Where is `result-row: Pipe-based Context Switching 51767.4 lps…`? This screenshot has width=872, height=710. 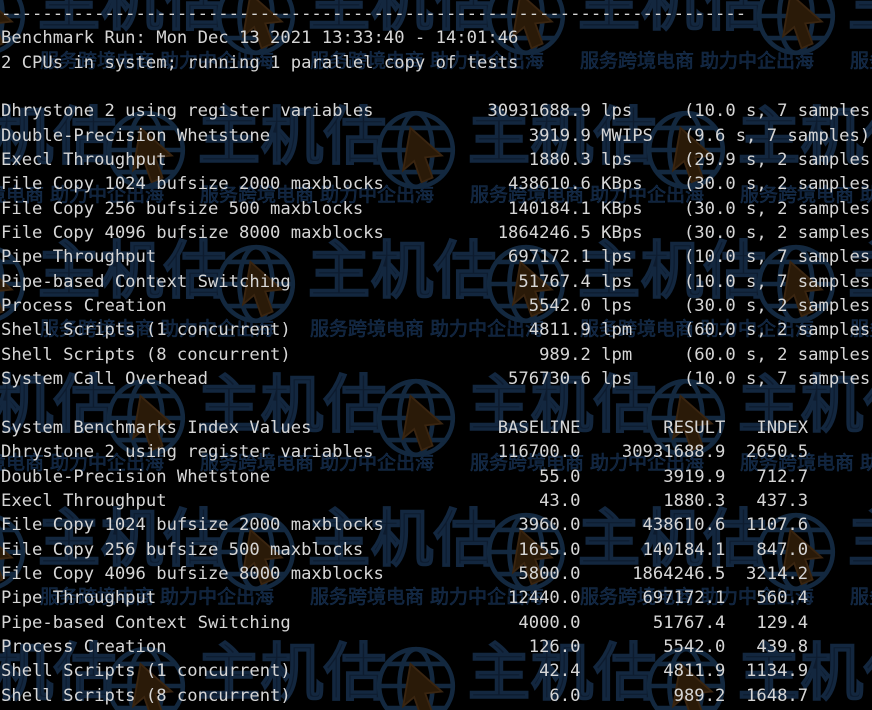
result-row: Pipe-based Context Switching 51767.4 lps… is located at coordinates (436, 281).